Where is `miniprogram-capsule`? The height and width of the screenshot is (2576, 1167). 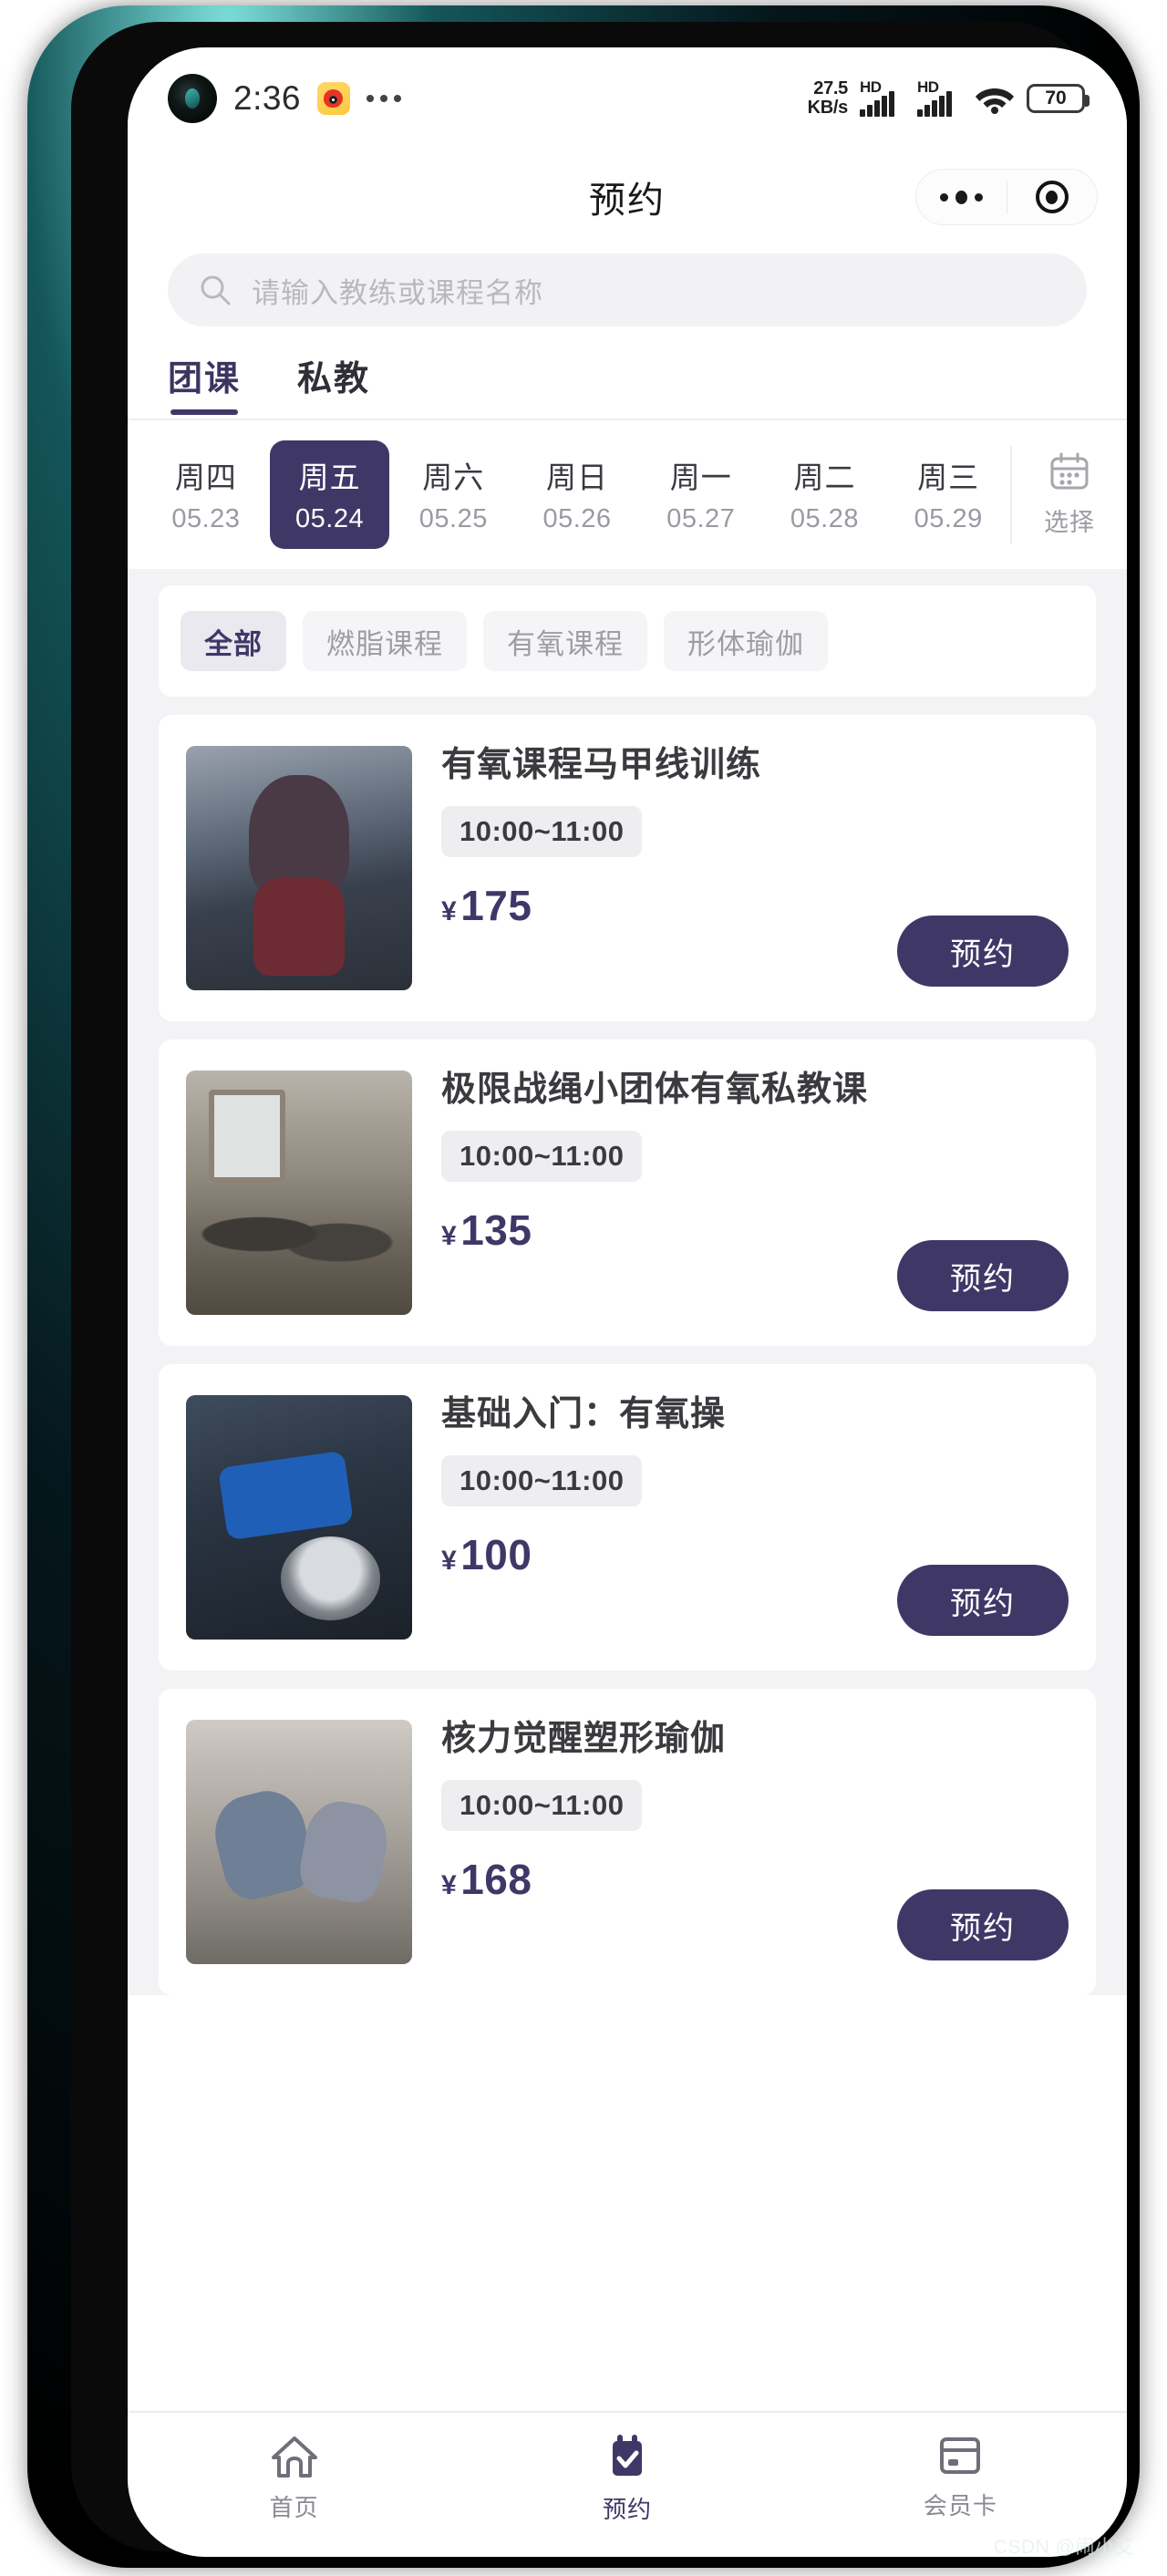
miniprogram-capsule is located at coordinates (1007, 197).